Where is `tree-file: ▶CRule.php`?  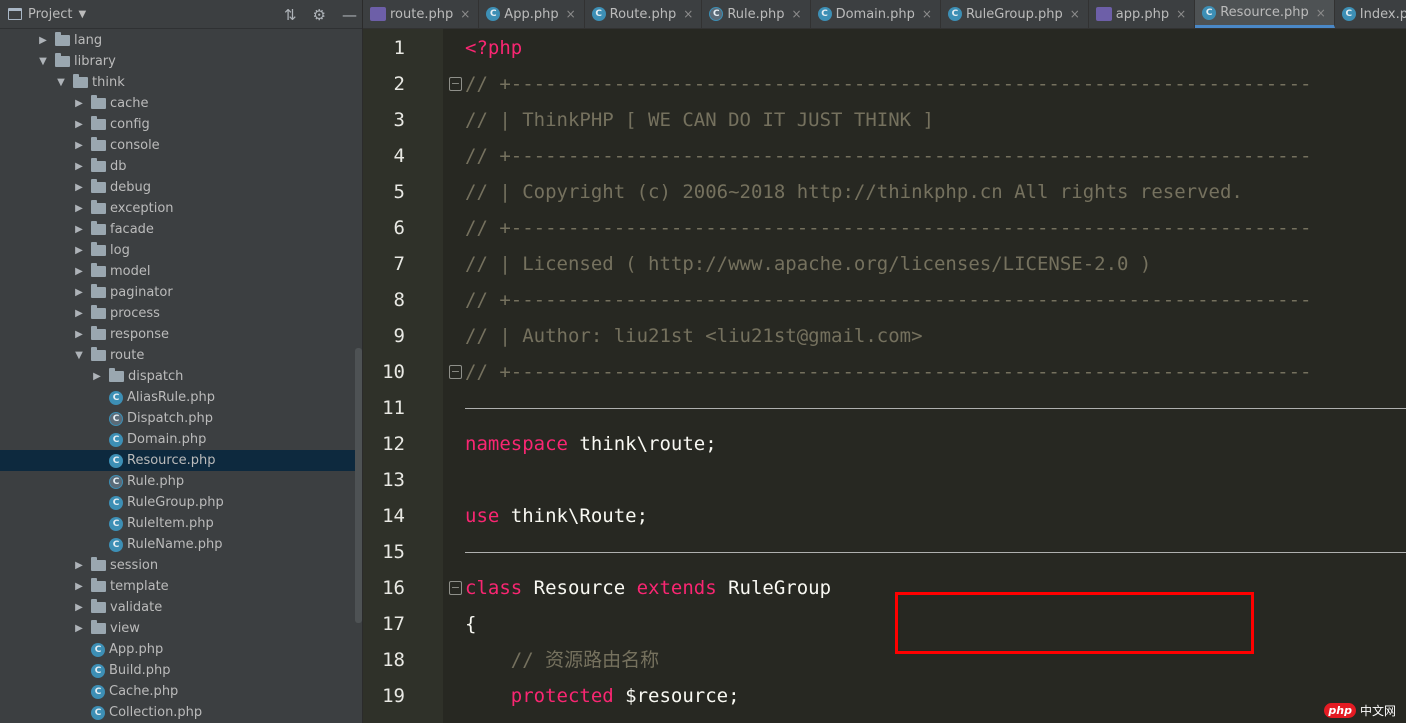
tree-file: ▶CRule.php is located at coordinates (181, 481).